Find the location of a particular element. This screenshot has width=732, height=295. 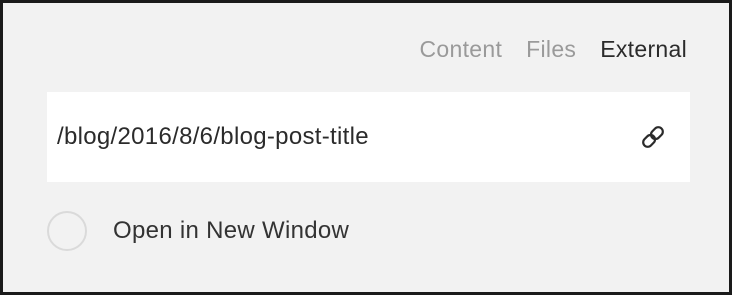

open-in-new-window-option: Open in New Window is located at coordinates (198, 231).